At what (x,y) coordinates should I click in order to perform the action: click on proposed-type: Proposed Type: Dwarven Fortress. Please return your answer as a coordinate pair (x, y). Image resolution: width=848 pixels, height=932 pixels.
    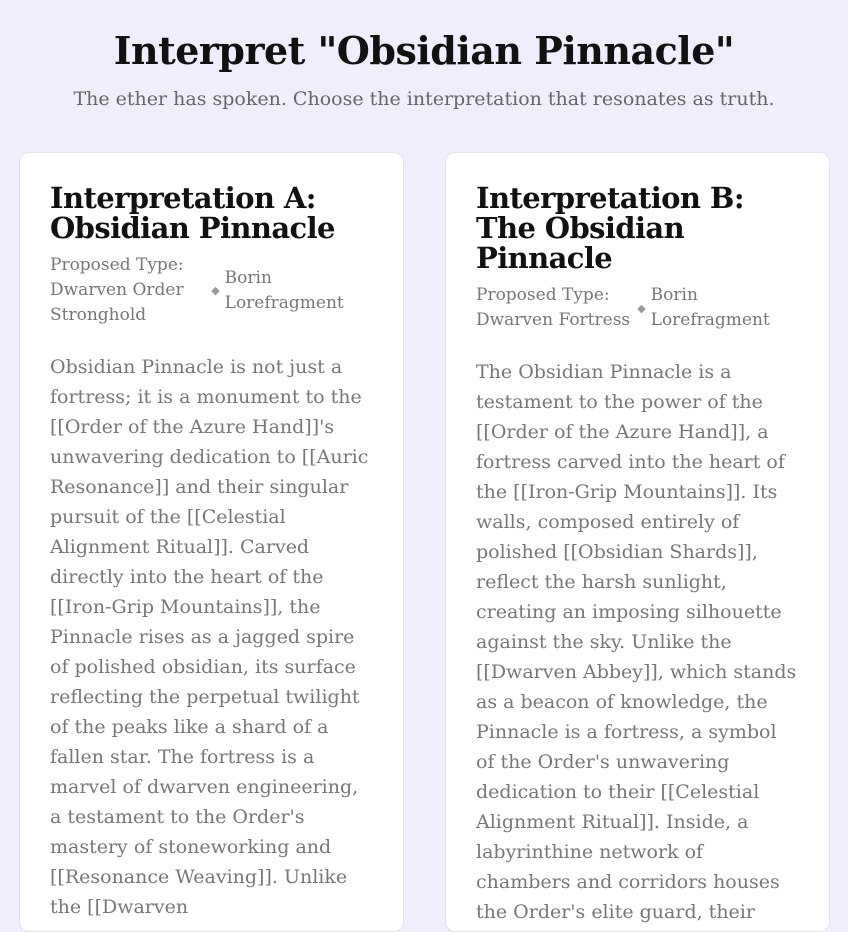
    Looking at the image, I should click on (553, 307).